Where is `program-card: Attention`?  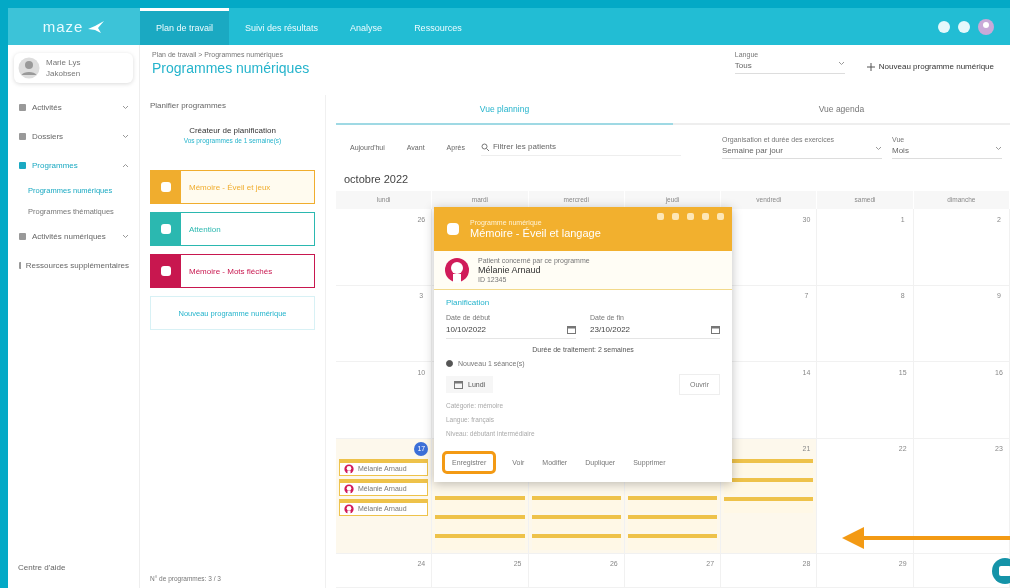
program-card: Attention is located at coordinates (232, 229).